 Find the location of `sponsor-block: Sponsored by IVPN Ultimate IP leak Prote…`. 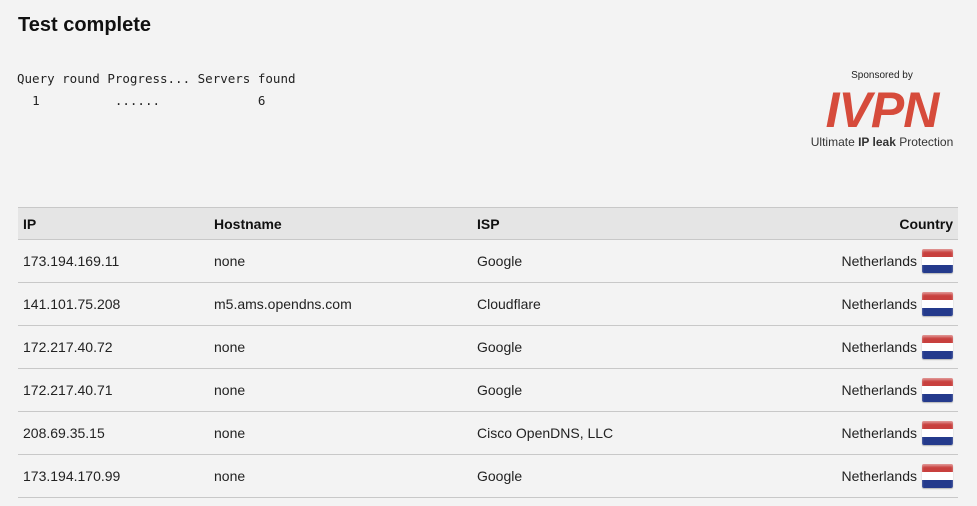

sponsor-block: Sponsored by IVPN Ultimate IP leak Prote… is located at coordinates (882, 109).